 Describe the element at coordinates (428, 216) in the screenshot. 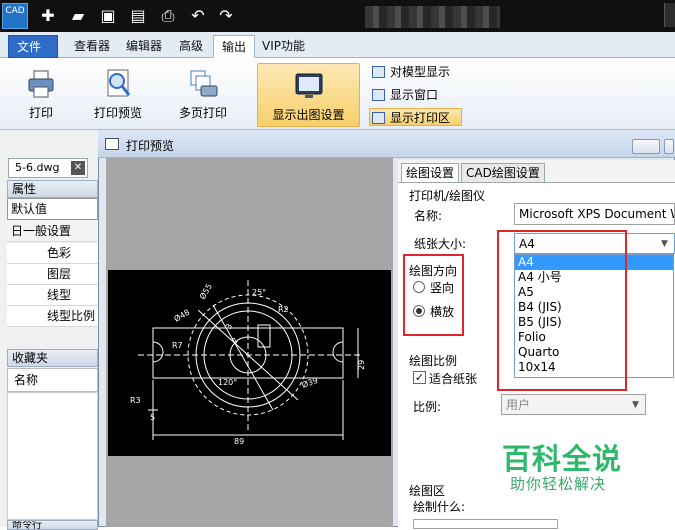

I see `name-label: 名称:` at that location.